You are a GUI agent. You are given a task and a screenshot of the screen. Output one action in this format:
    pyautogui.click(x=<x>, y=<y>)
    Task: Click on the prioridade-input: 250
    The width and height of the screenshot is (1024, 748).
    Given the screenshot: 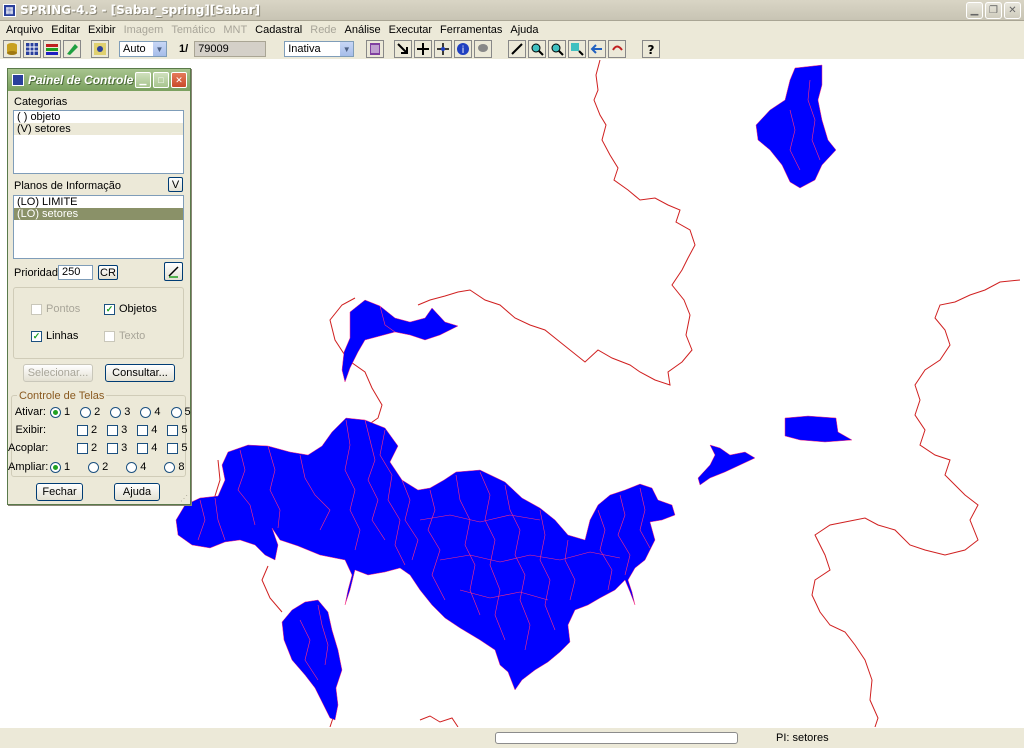 What is the action you would take?
    pyautogui.click(x=75, y=272)
    